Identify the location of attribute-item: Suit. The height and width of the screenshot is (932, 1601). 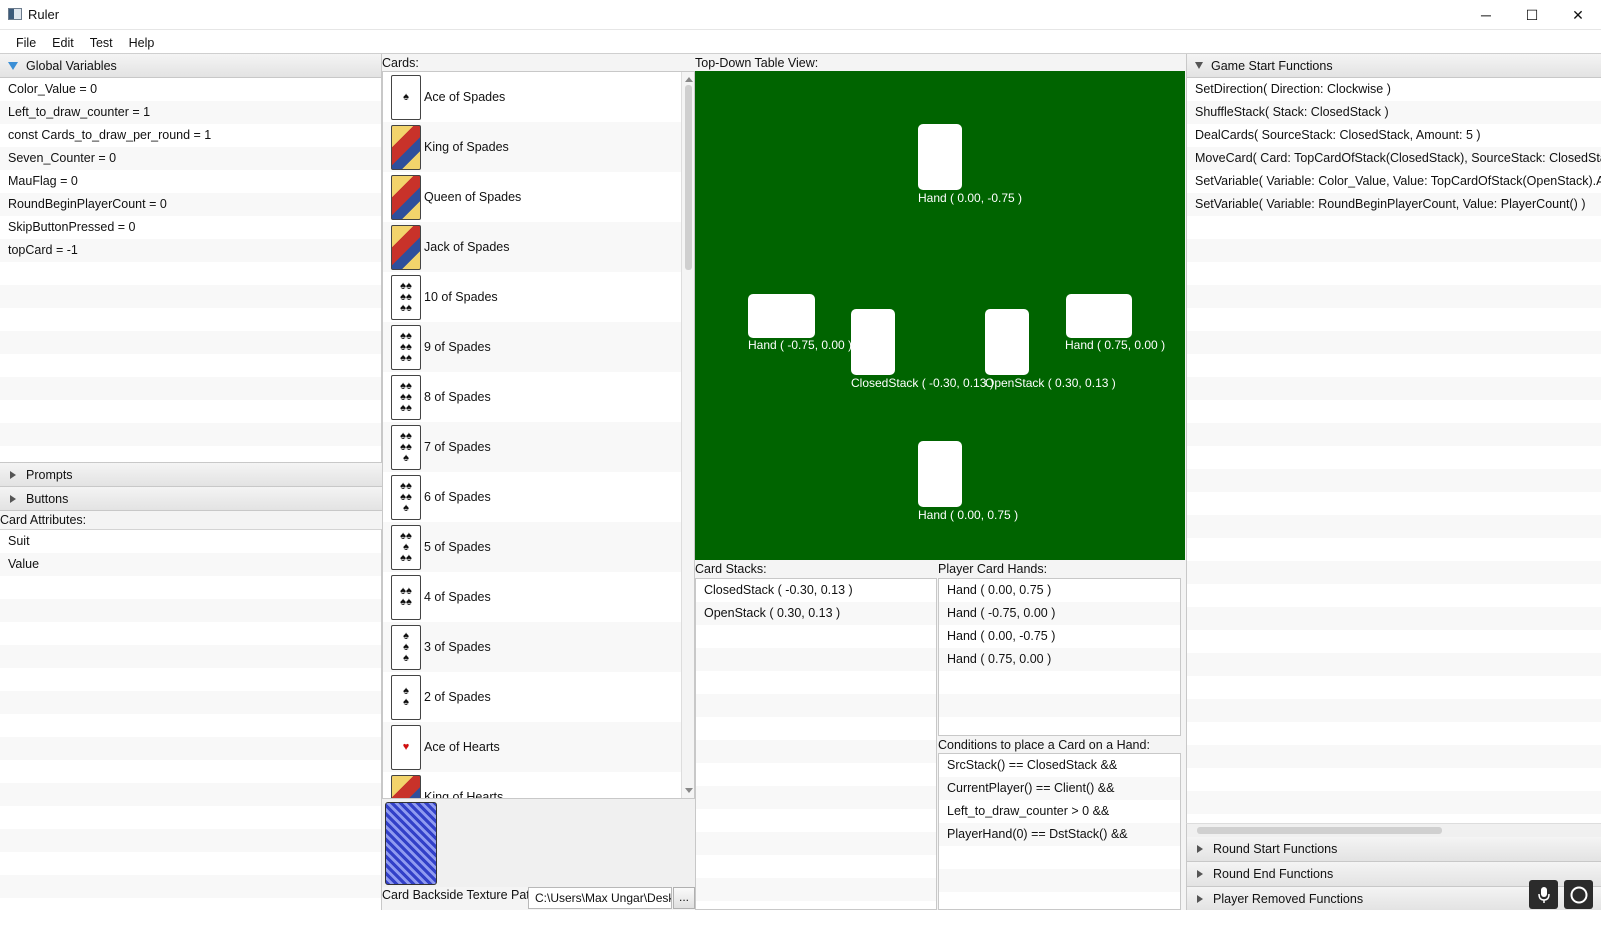
(190, 541).